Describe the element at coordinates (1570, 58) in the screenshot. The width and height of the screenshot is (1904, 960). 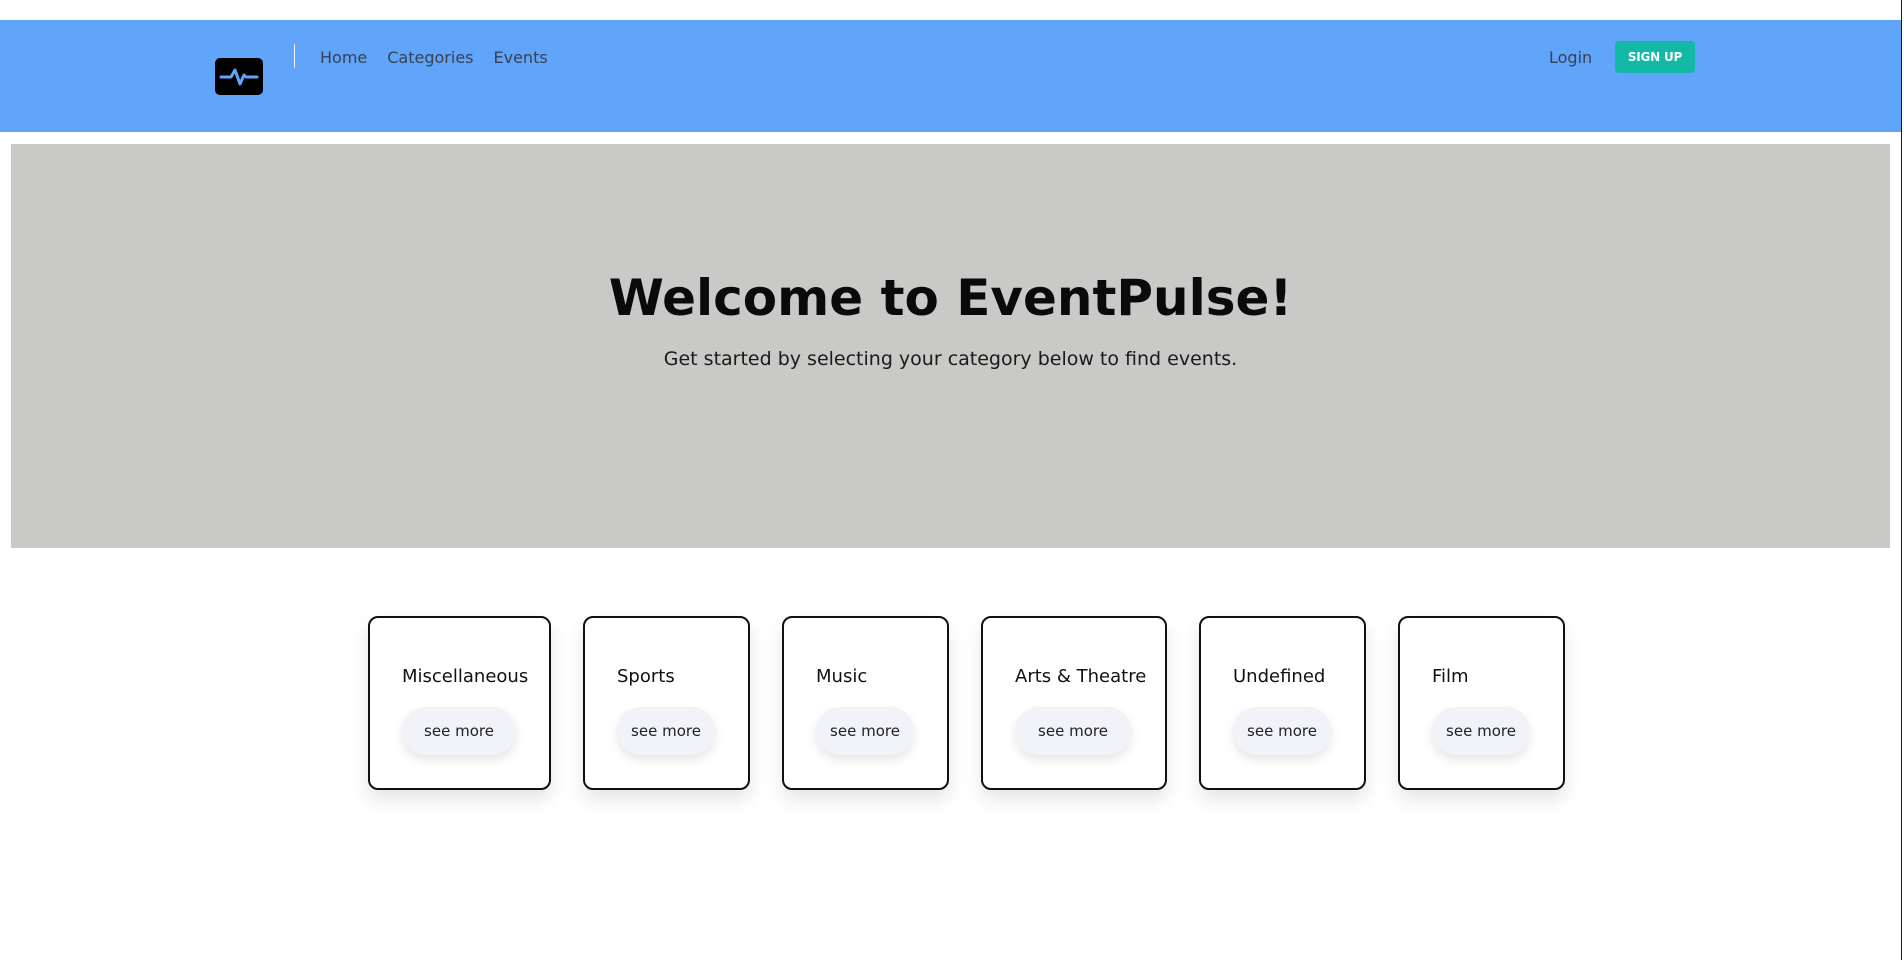
I see `login-link: Login` at that location.